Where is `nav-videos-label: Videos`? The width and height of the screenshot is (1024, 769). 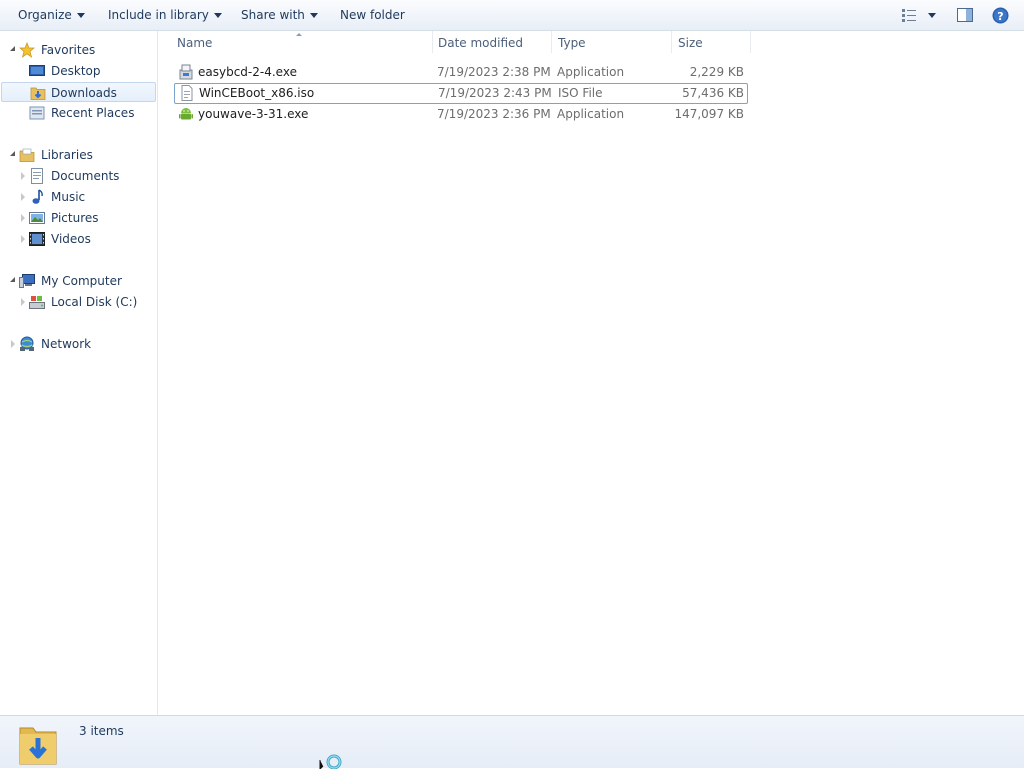 nav-videos-label: Videos is located at coordinates (71, 239).